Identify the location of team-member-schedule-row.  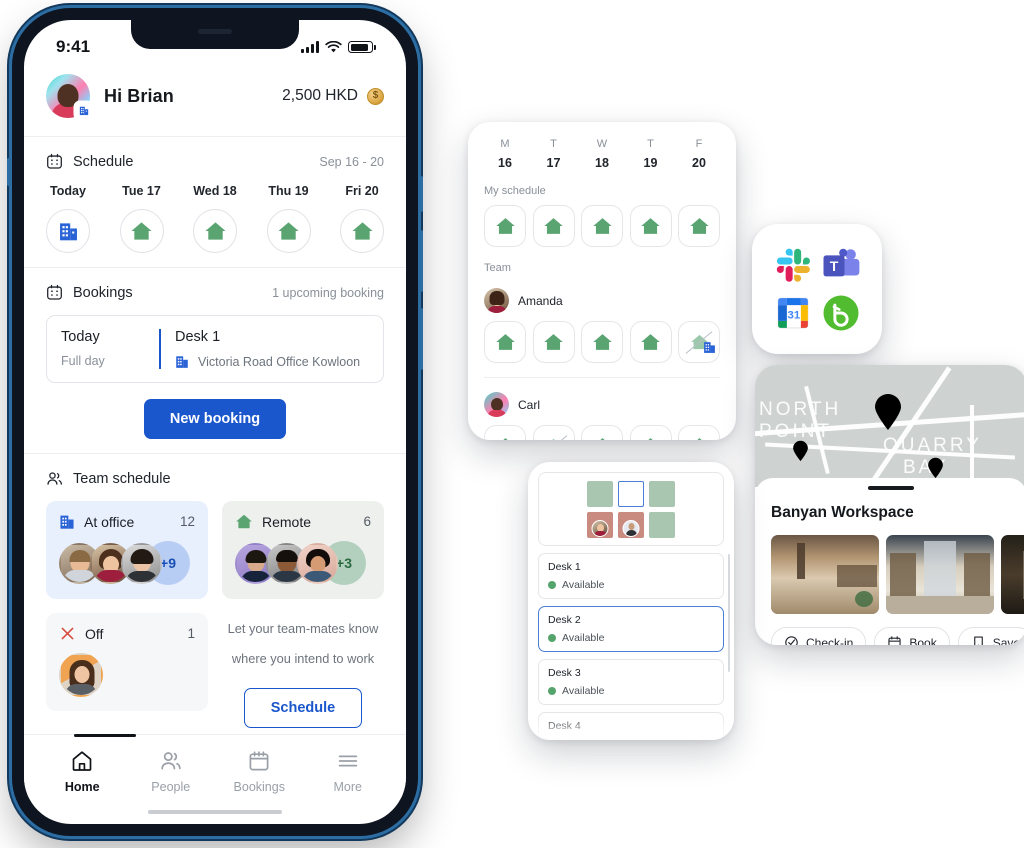
(602, 432).